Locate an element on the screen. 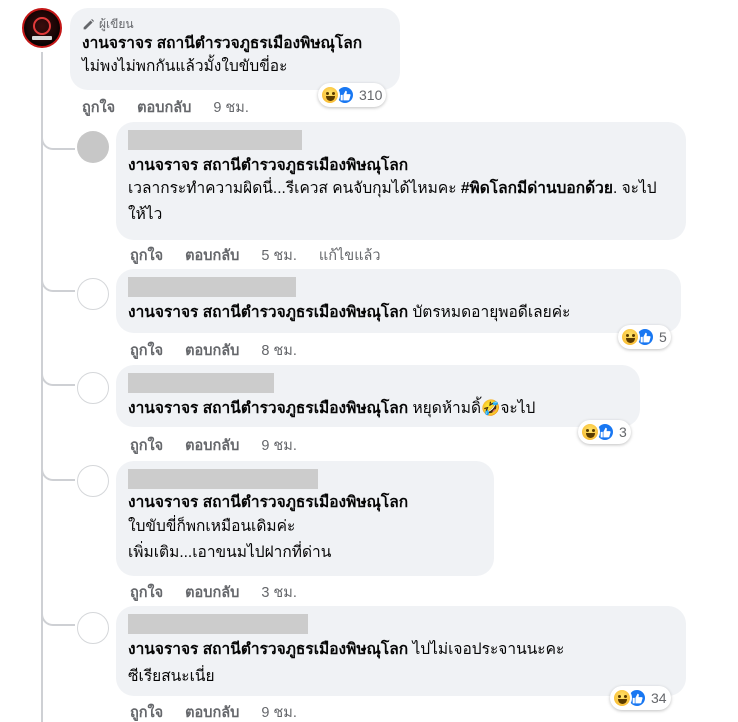 Image resolution: width=738 pixels, height=722 pixels. comment-author: งานจราจร สถานีตำรวจภูธรเมืองพิษณุโลก is located at coordinates (235, 44).